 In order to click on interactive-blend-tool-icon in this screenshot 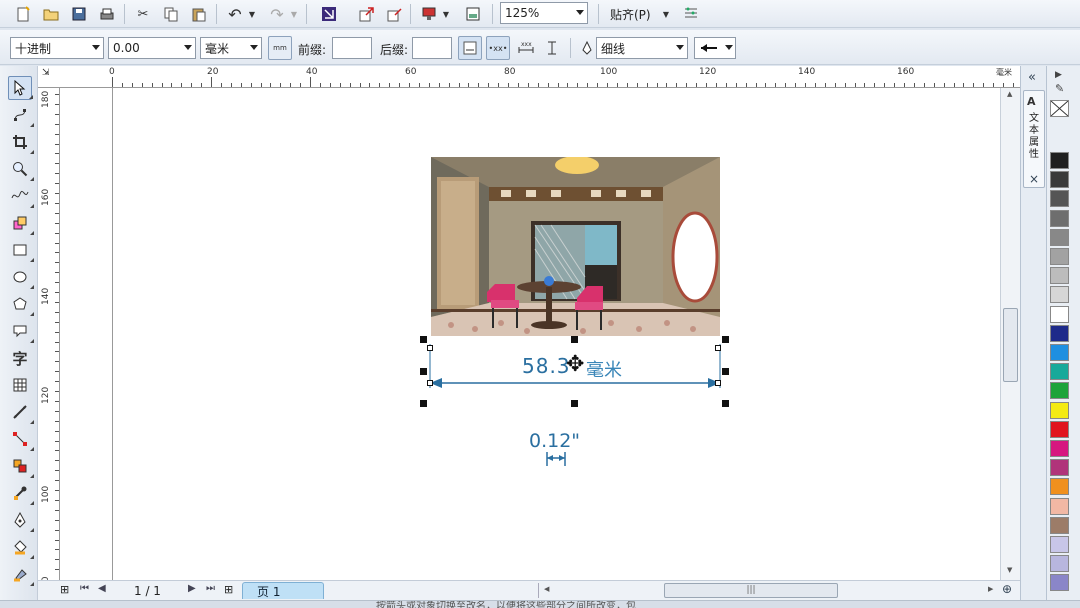, I will do `click(21, 466)`.